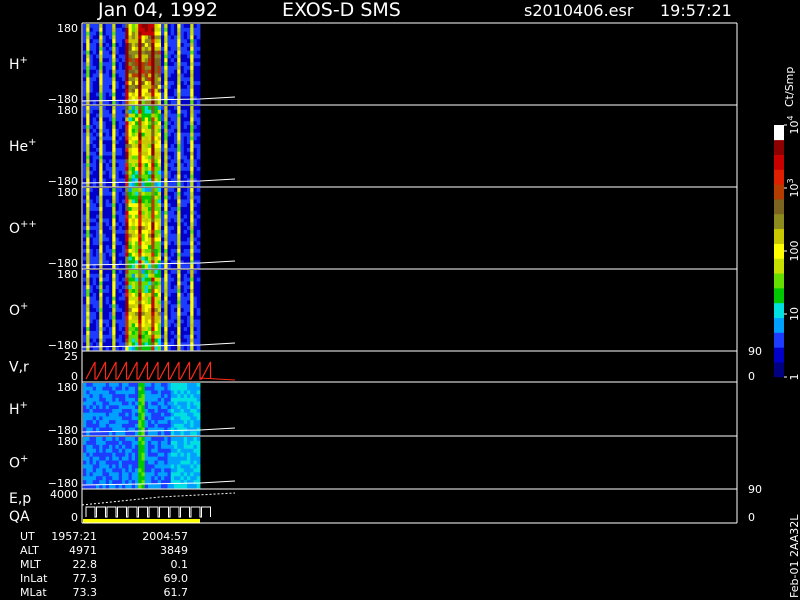 The image size is (800, 600). I want to click on footer-row-value-1: 1957:21, so click(74, 536).